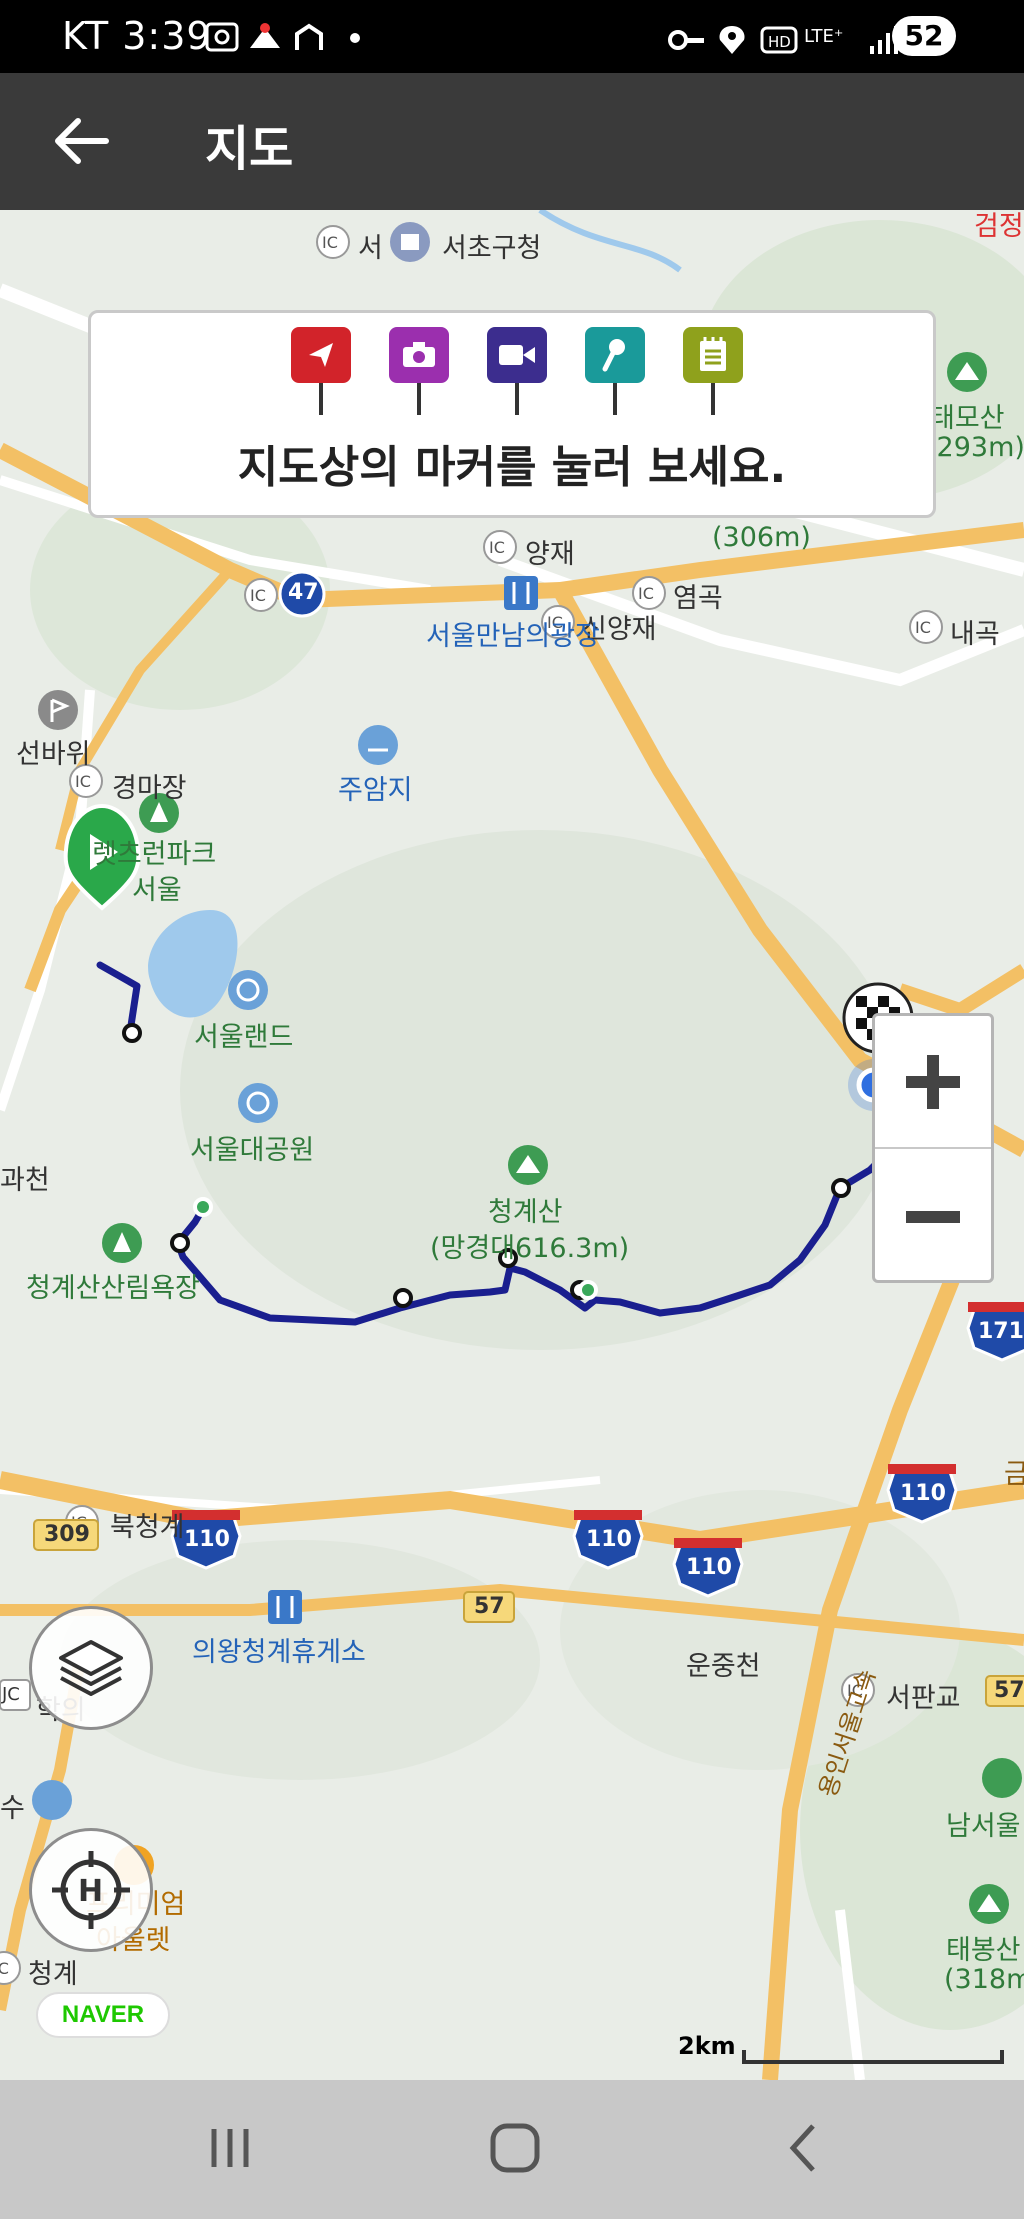 The height and width of the screenshot is (2219, 1024). I want to click on map-label: 서초구청, so click(492, 248).